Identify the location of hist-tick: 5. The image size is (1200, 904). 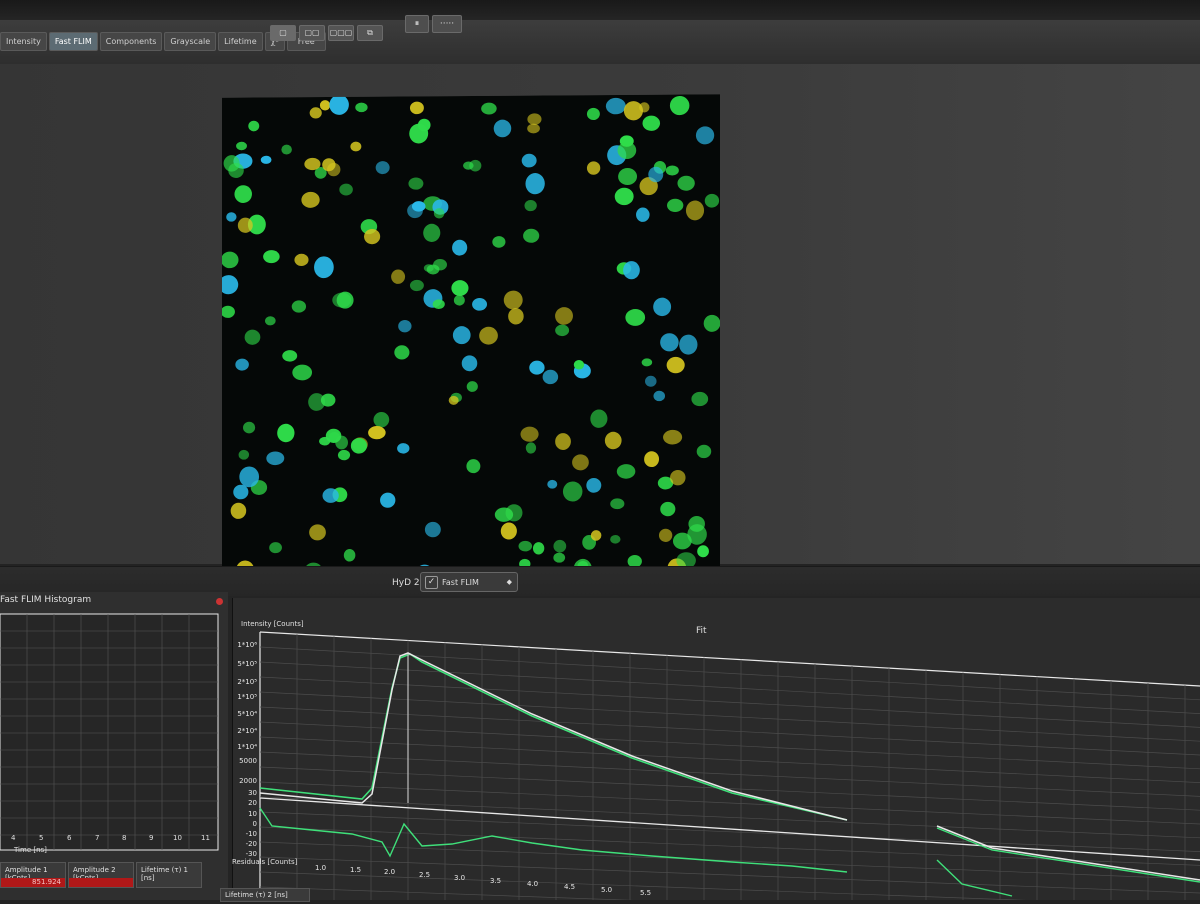
(41, 838).